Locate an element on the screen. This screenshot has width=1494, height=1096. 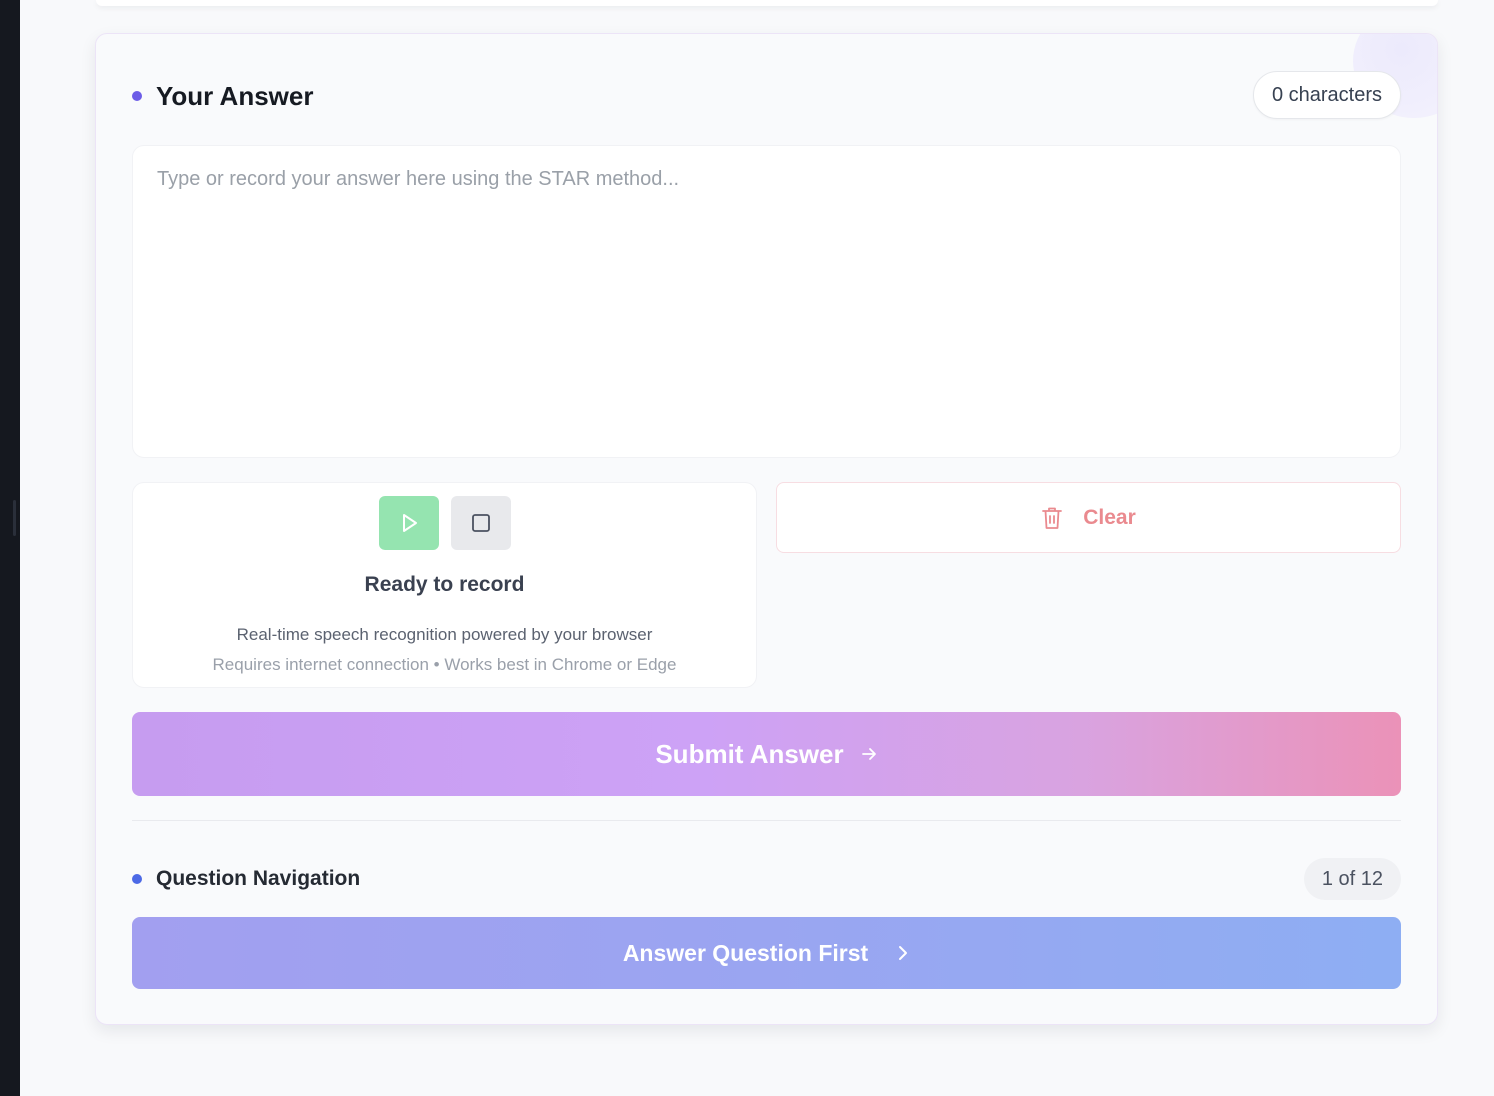
left-panel-edge is located at coordinates (10, 548).